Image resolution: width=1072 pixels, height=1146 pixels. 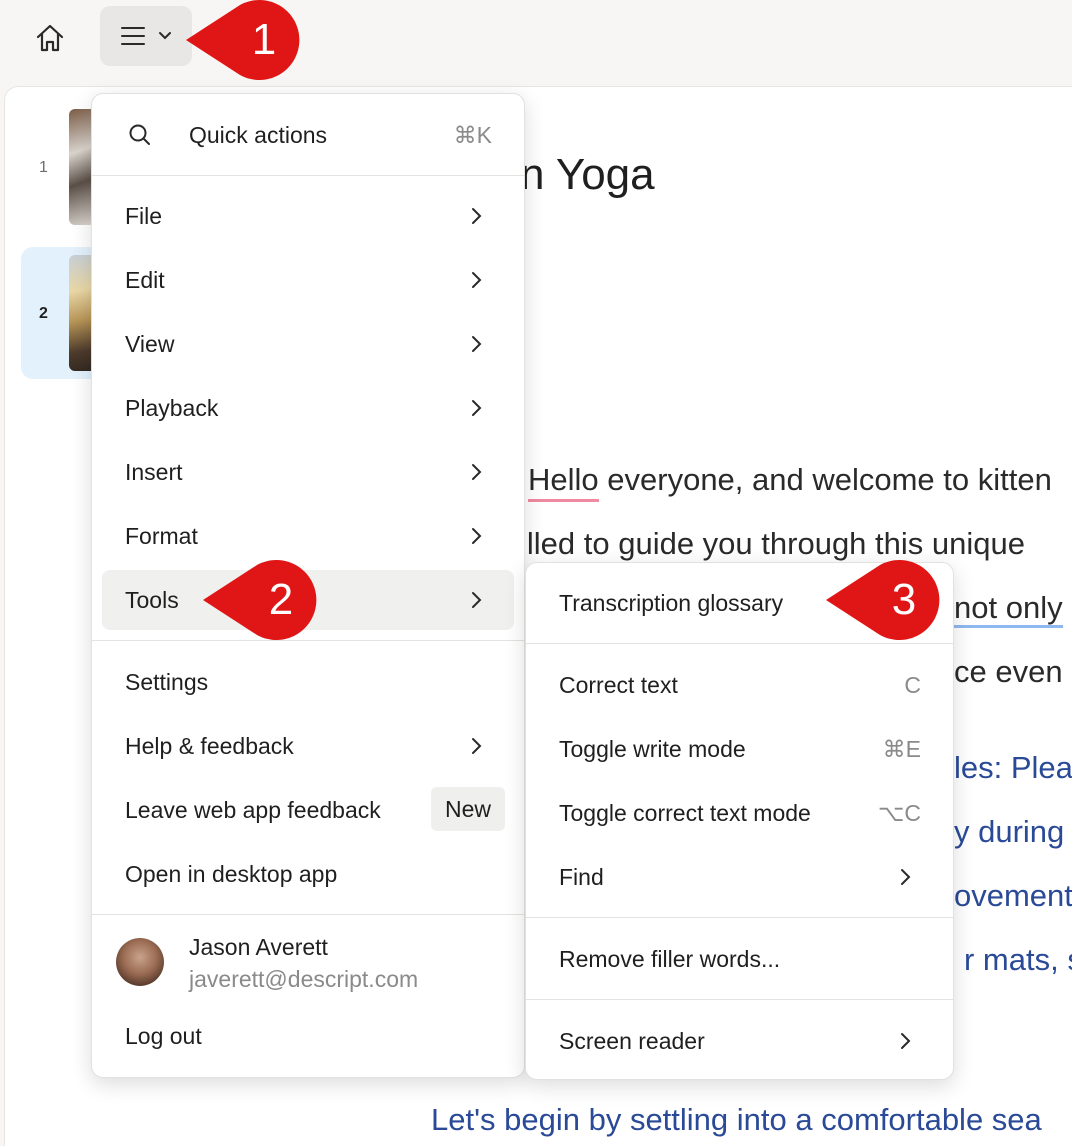 I want to click on main-menu-button, so click(x=146, y=36).